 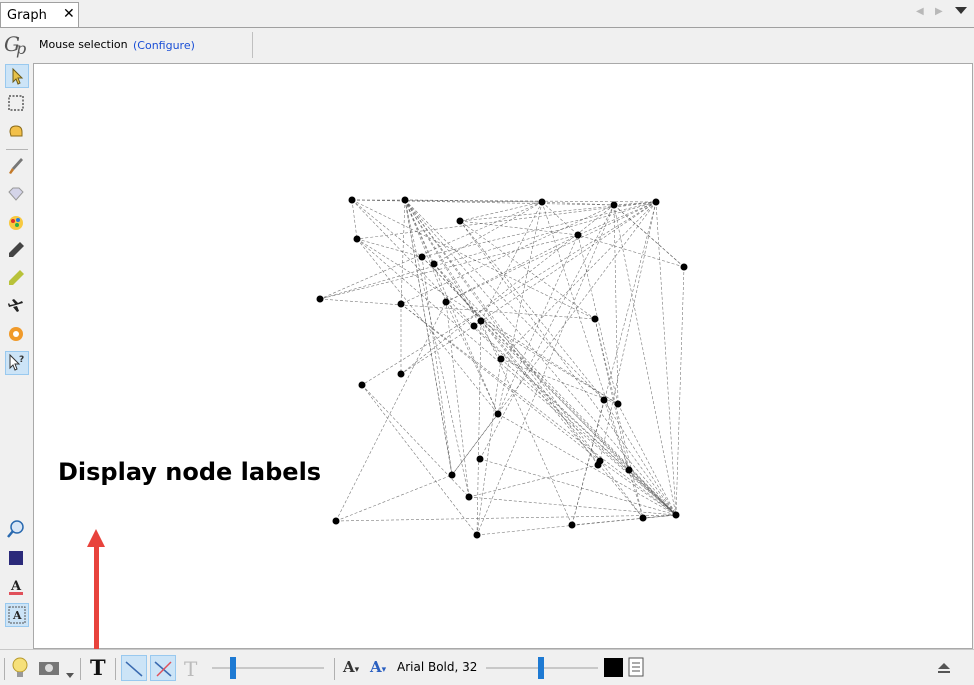 What do you see at coordinates (99, 669) in the screenshot?
I see `show-node-labels-icon: T` at bounding box center [99, 669].